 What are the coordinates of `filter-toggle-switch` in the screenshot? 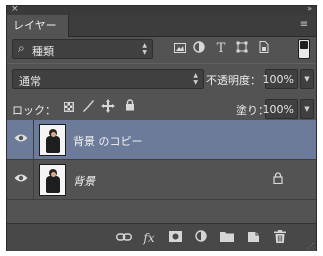 It's located at (304, 49).